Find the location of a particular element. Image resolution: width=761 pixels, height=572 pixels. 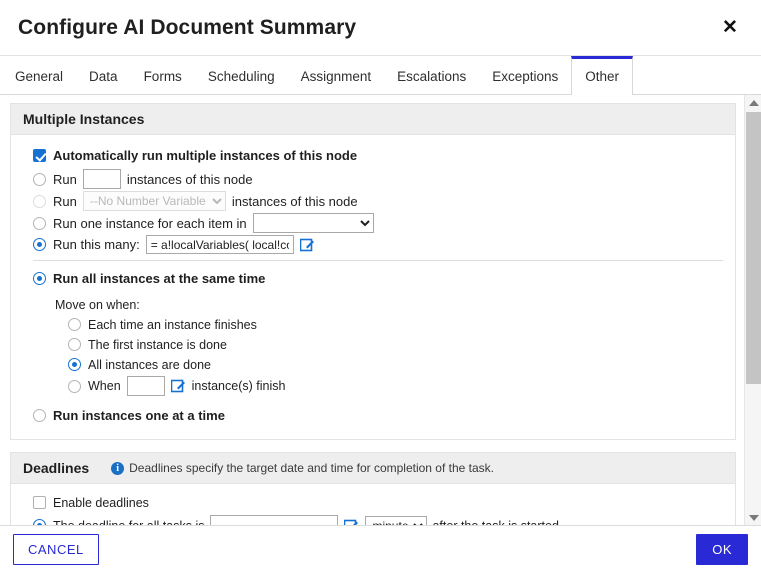

run-variable-suffix: instances of this node is located at coordinates (294, 201).